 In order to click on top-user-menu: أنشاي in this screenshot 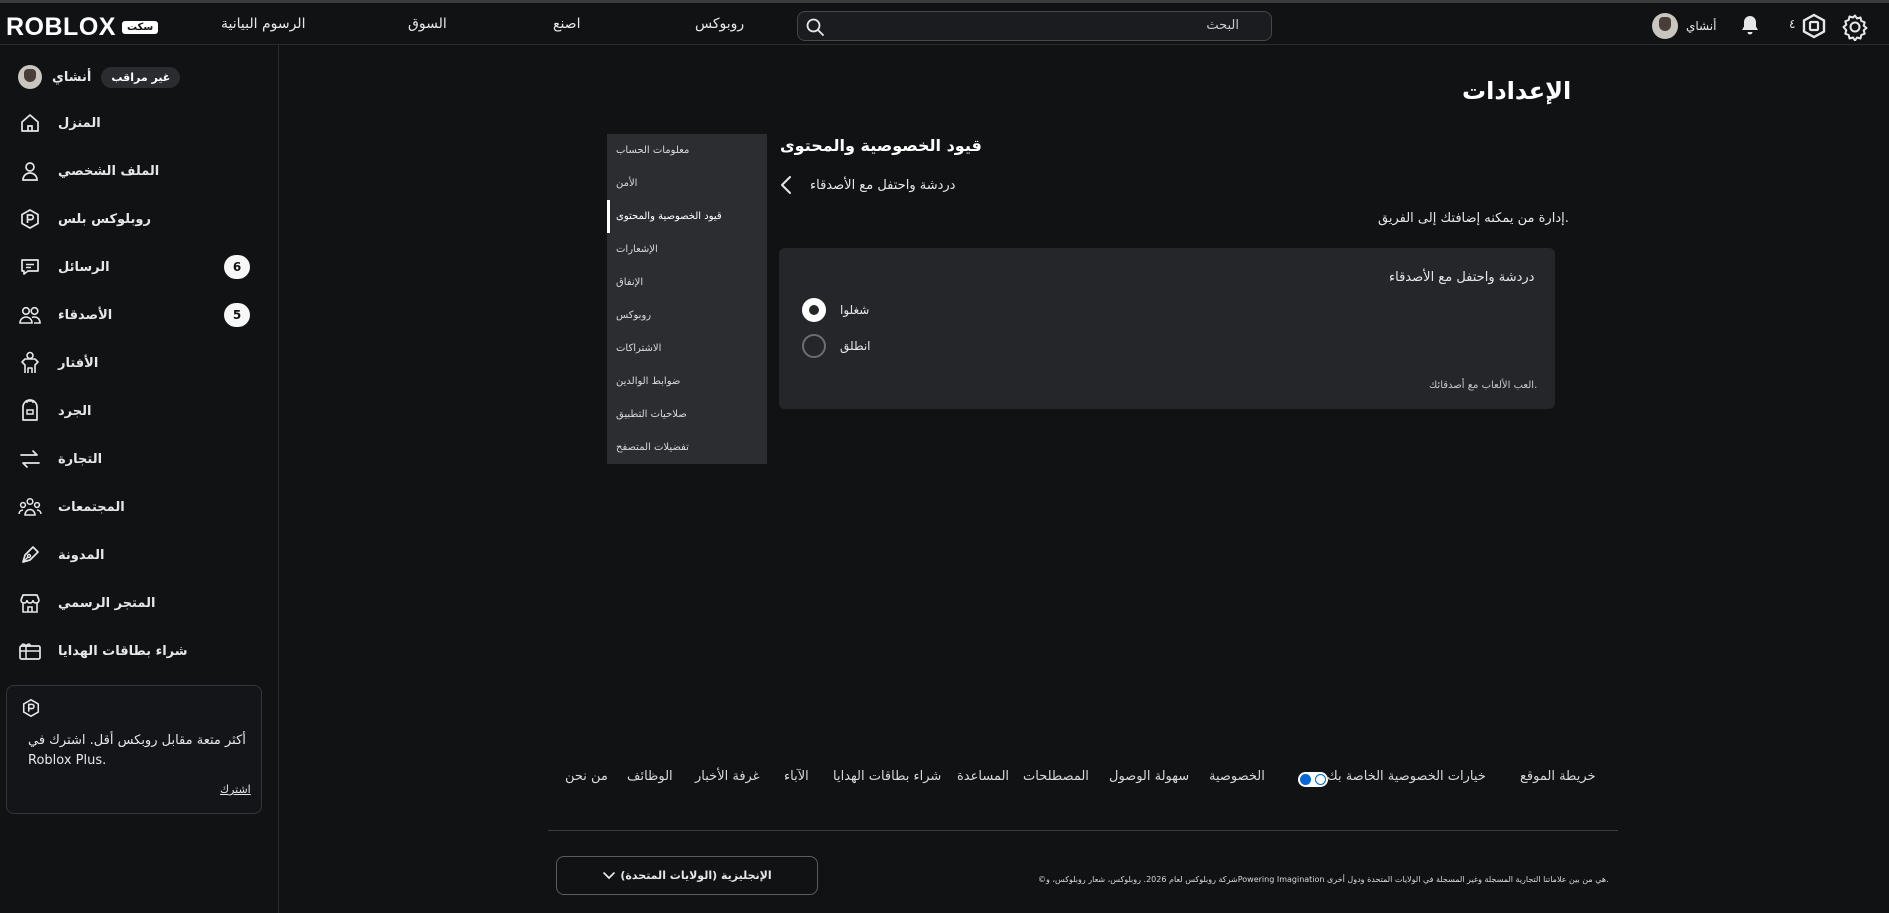, I will do `click(1684, 26)`.